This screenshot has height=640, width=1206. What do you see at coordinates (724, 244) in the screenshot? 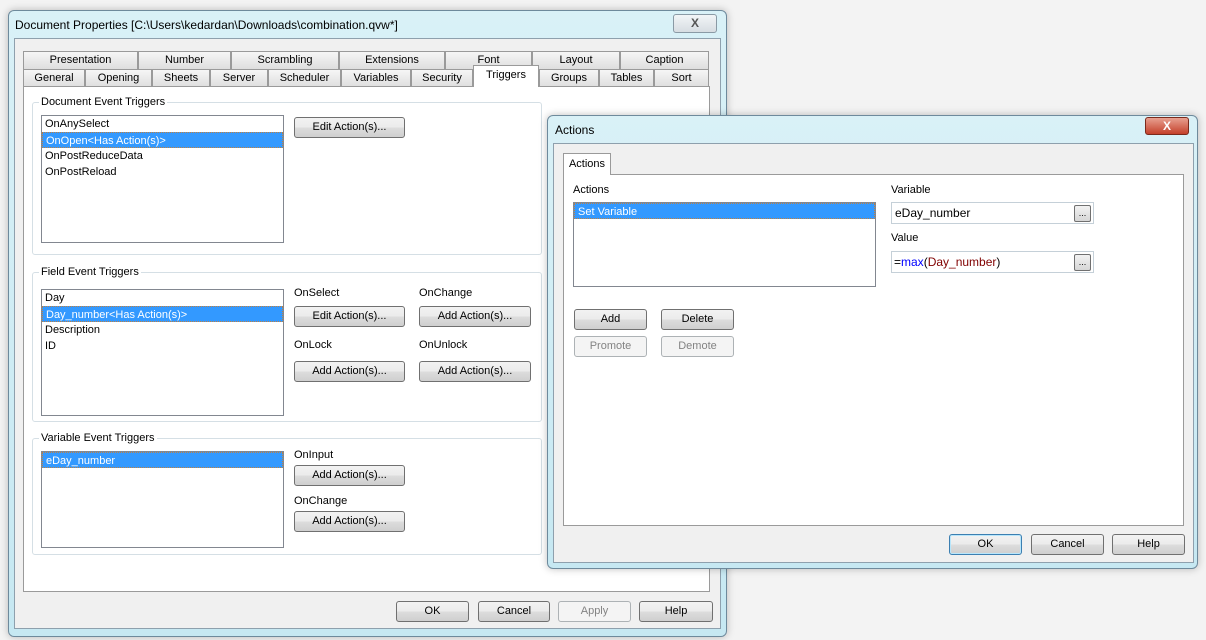
I see `actions-list: Set Variable` at bounding box center [724, 244].